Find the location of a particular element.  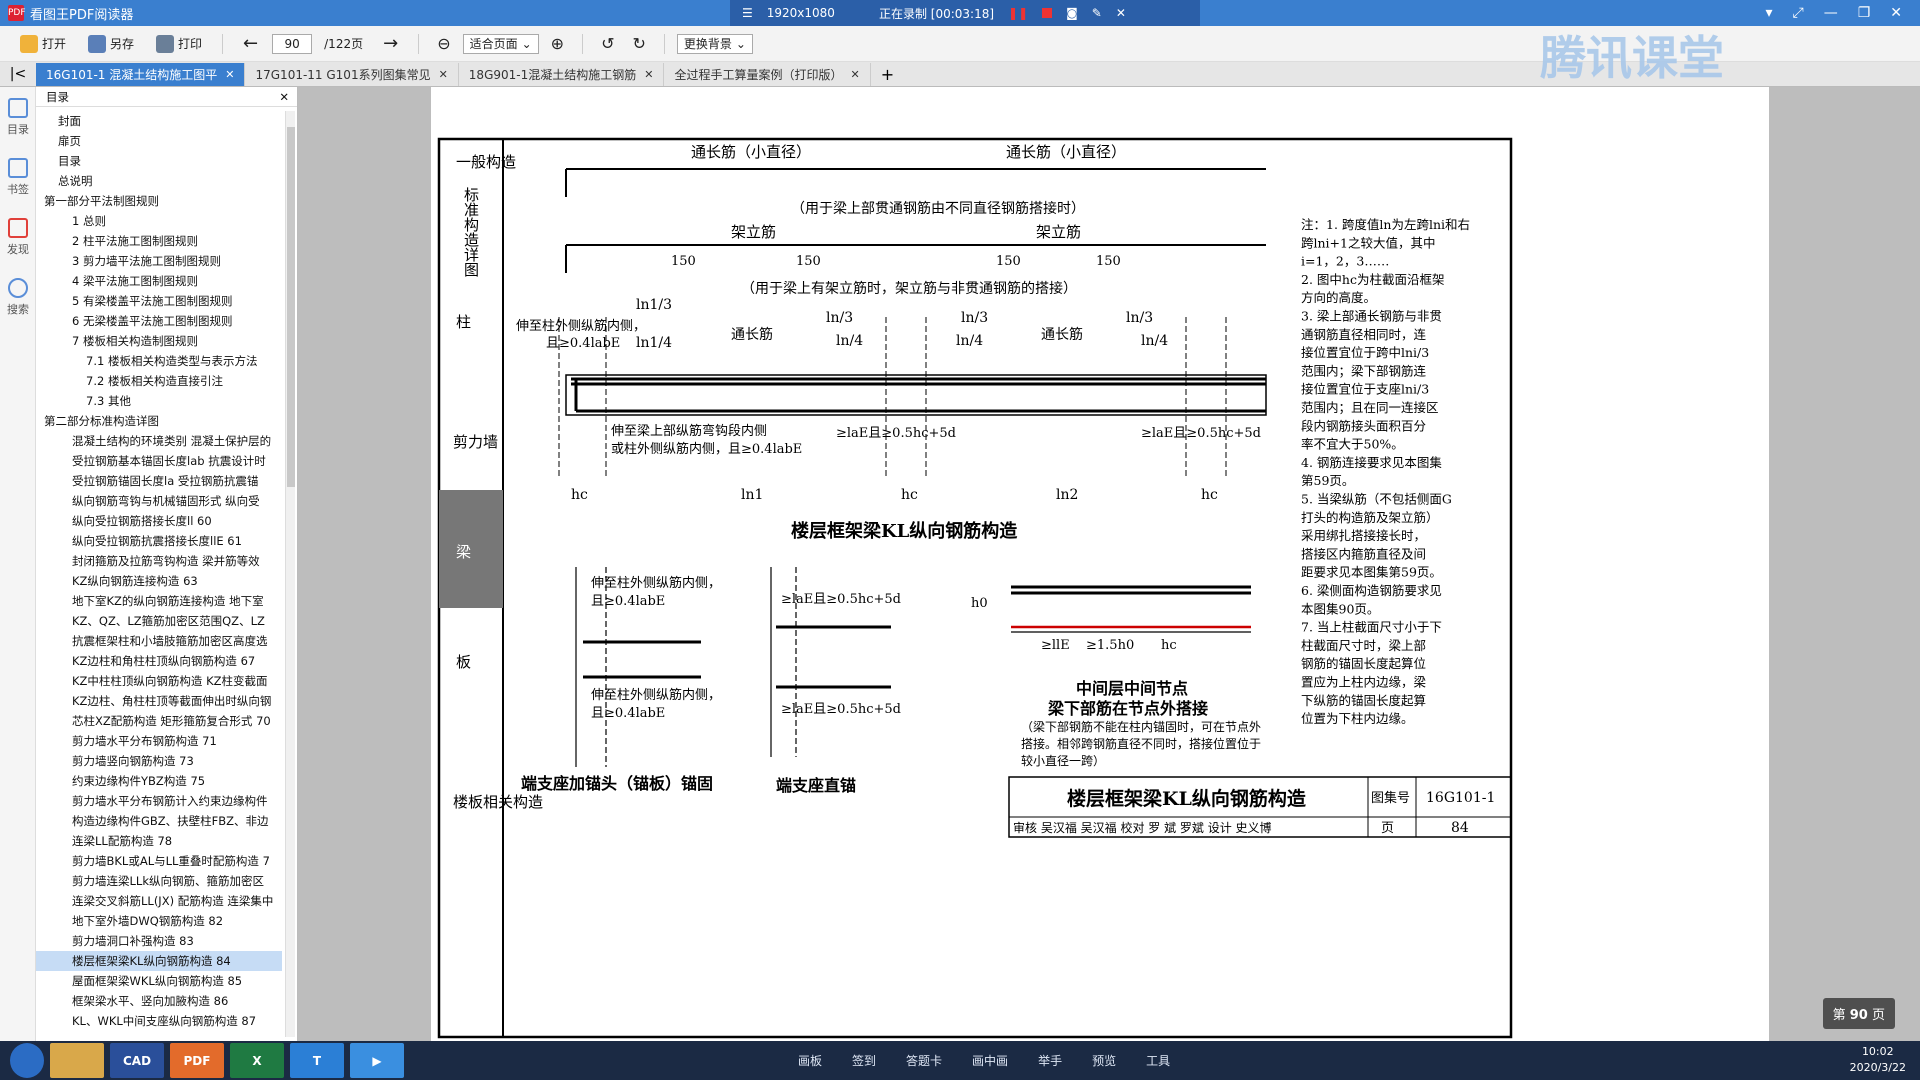

excel-icon: X is located at coordinates (257, 1060).